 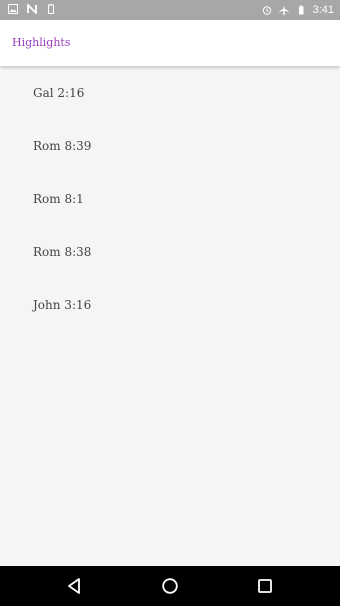 What do you see at coordinates (301, 10) in the screenshot?
I see `battery-icon` at bounding box center [301, 10].